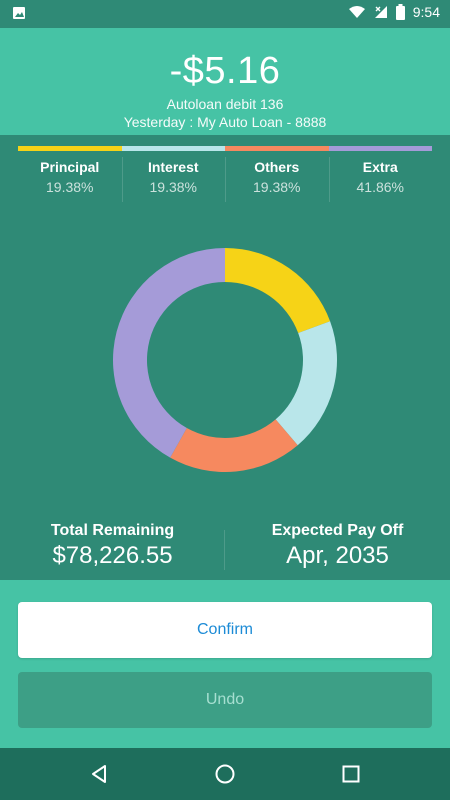 The width and height of the screenshot is (450, 800). What do you see at coordinates (277, 177) in the screenshot?
I see `breakdown-item-others: Others 19.38%` at bounding box center [277, 177].